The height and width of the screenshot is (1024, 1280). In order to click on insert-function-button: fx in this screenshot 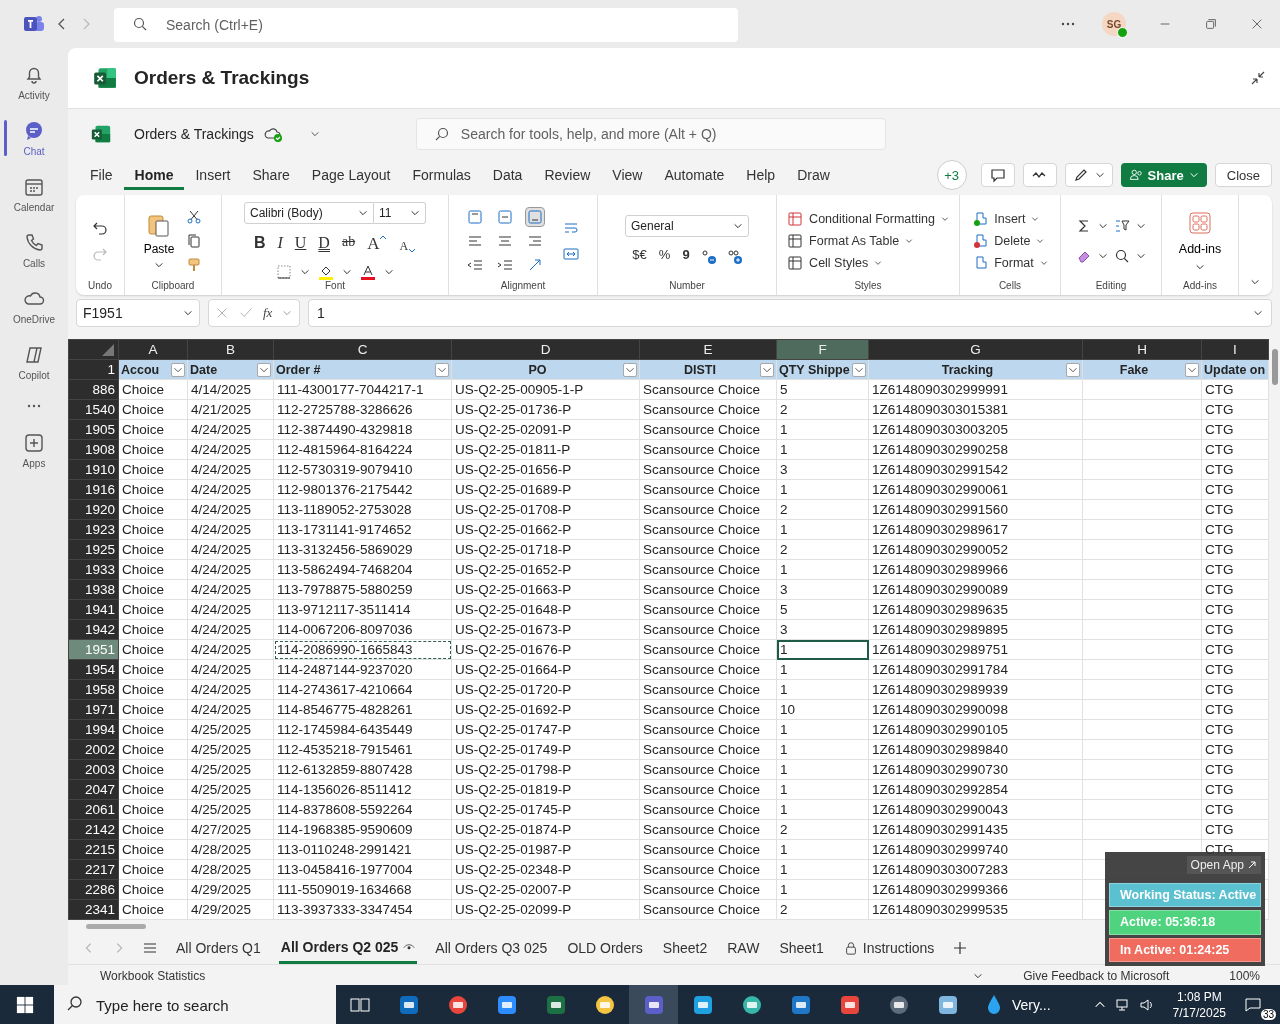, I will do `click(268, 313)`.